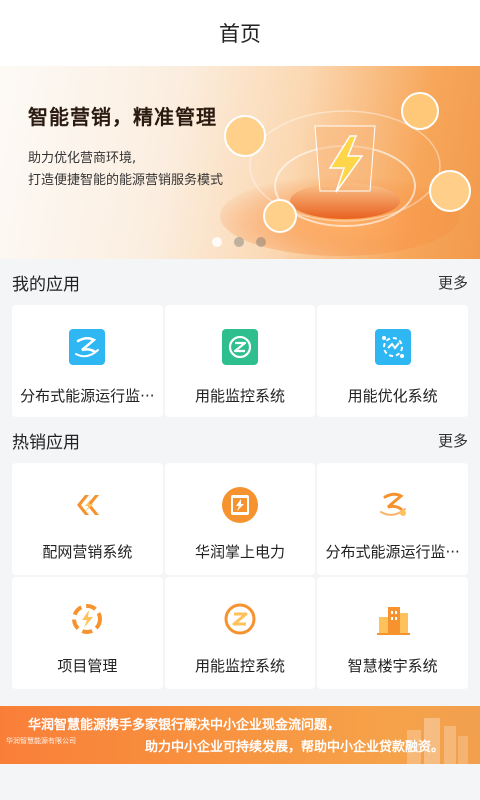 The image size is (480, 800). Describe the element at coordinates (392, 396) in the screenshot. I see `app-label: 用能优化系统` at that location.